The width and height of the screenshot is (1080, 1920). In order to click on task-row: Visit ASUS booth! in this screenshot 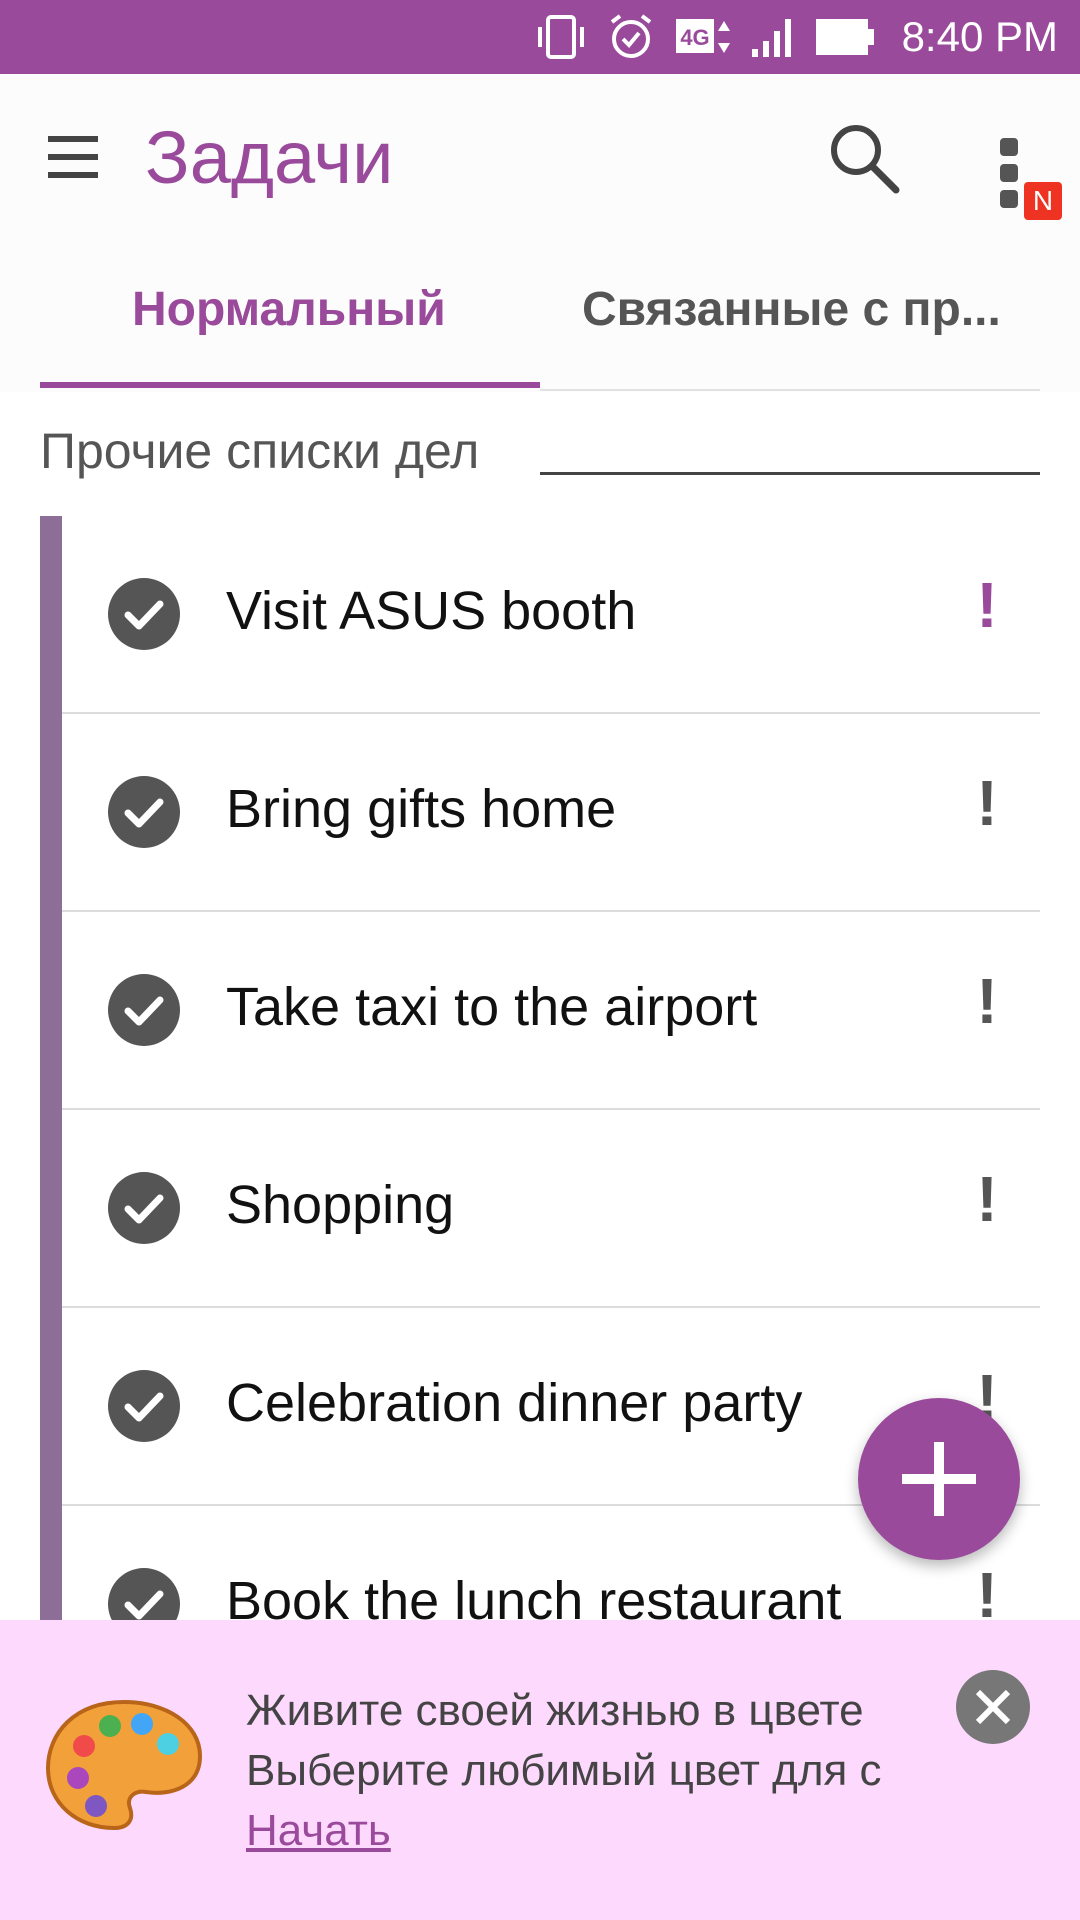, I will do `click(540, 615)`.